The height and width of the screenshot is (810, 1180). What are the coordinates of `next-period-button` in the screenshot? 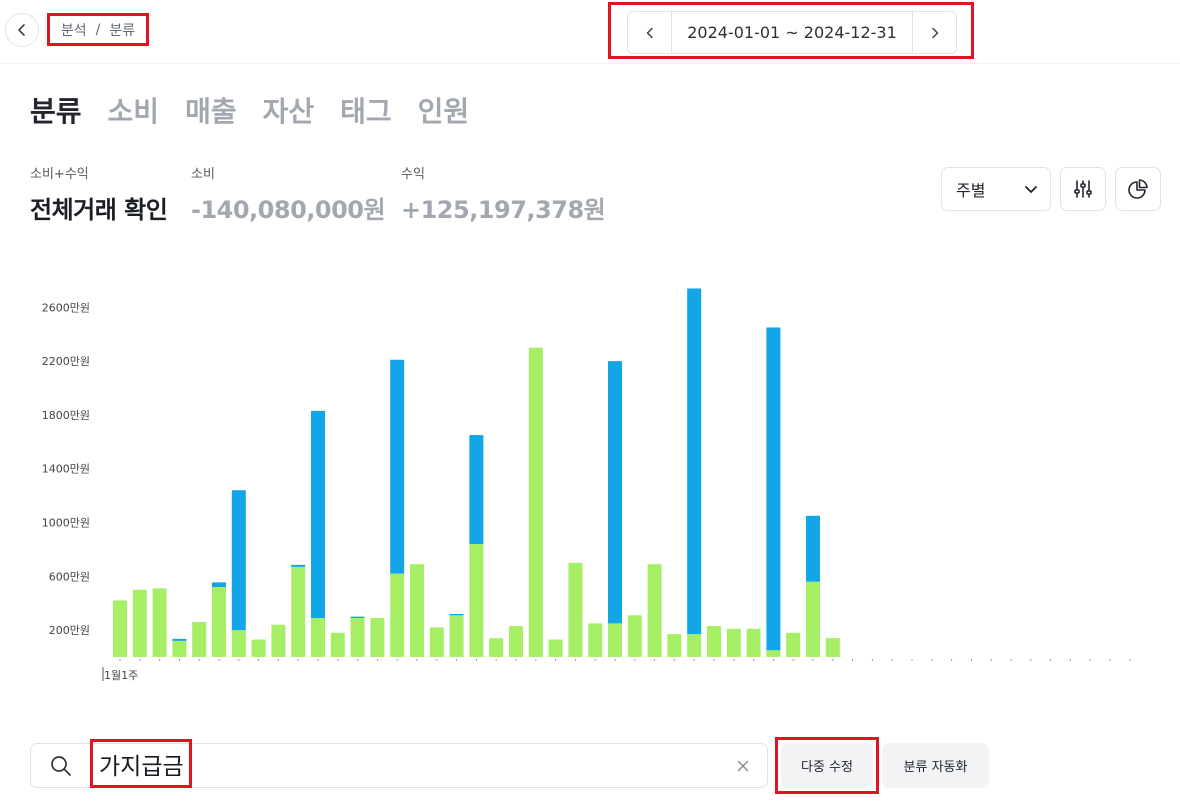 It's located at (934, 32).